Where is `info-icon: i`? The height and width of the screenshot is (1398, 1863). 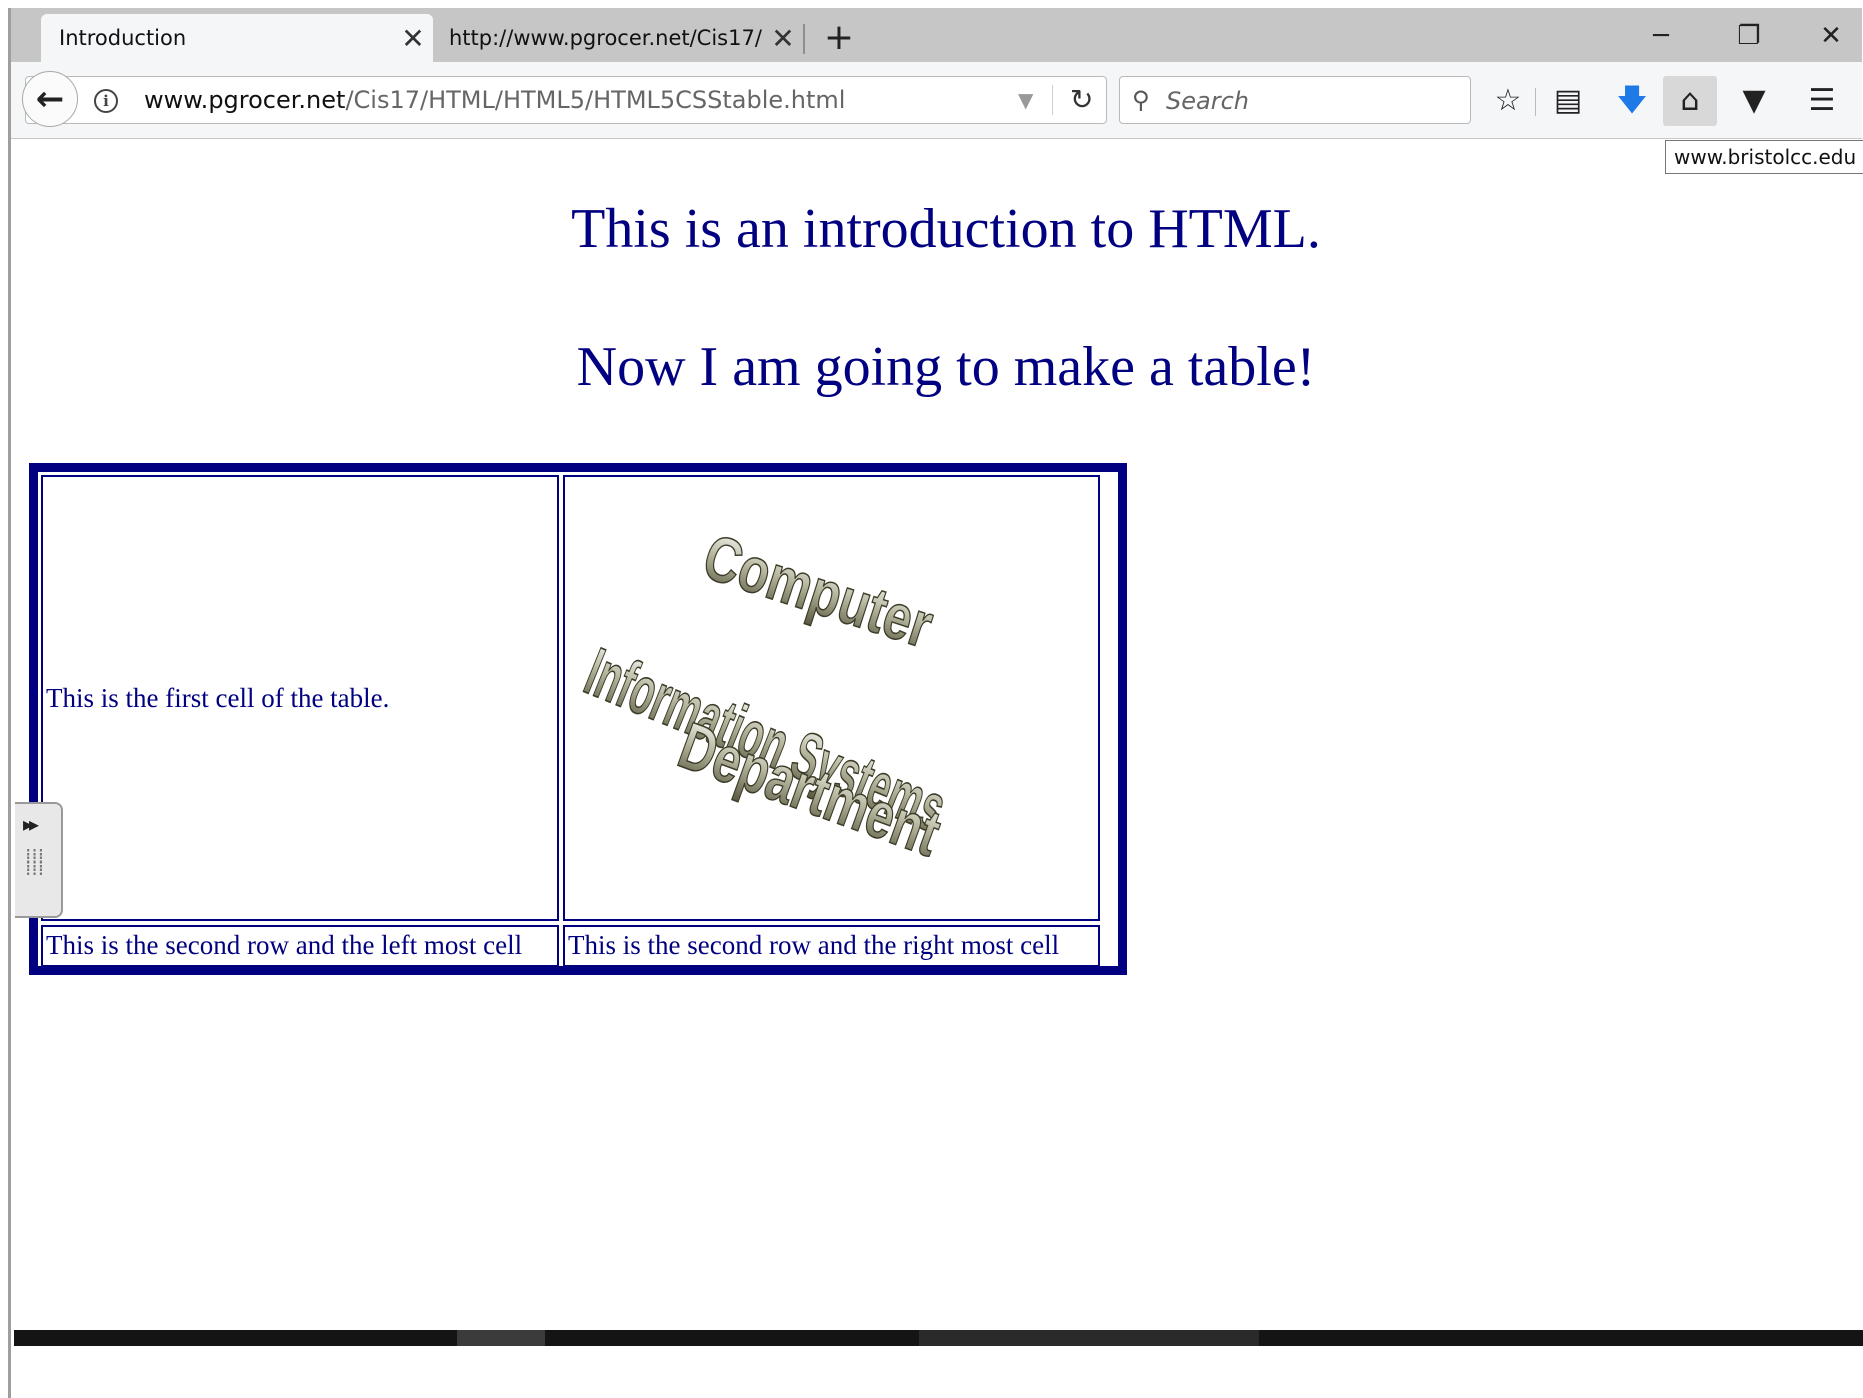 info-icon: i is located at coordinates (106, 101).